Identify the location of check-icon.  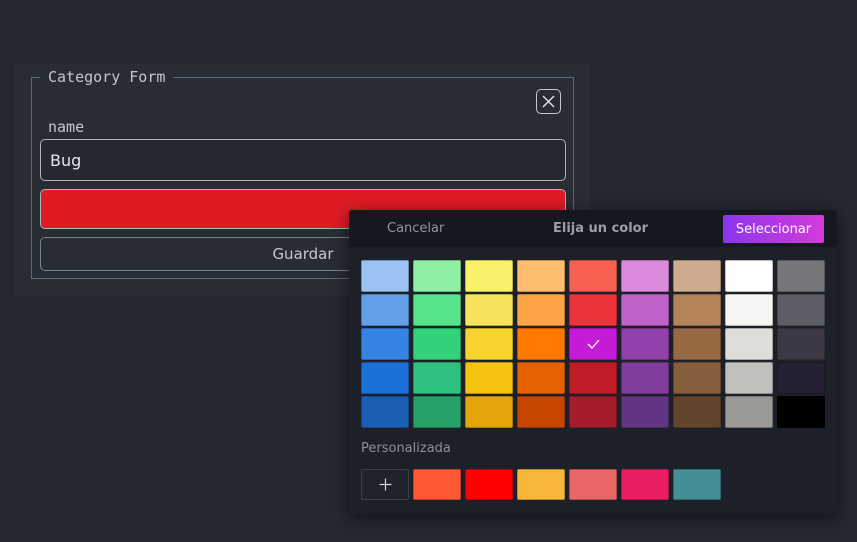
(593, 344).